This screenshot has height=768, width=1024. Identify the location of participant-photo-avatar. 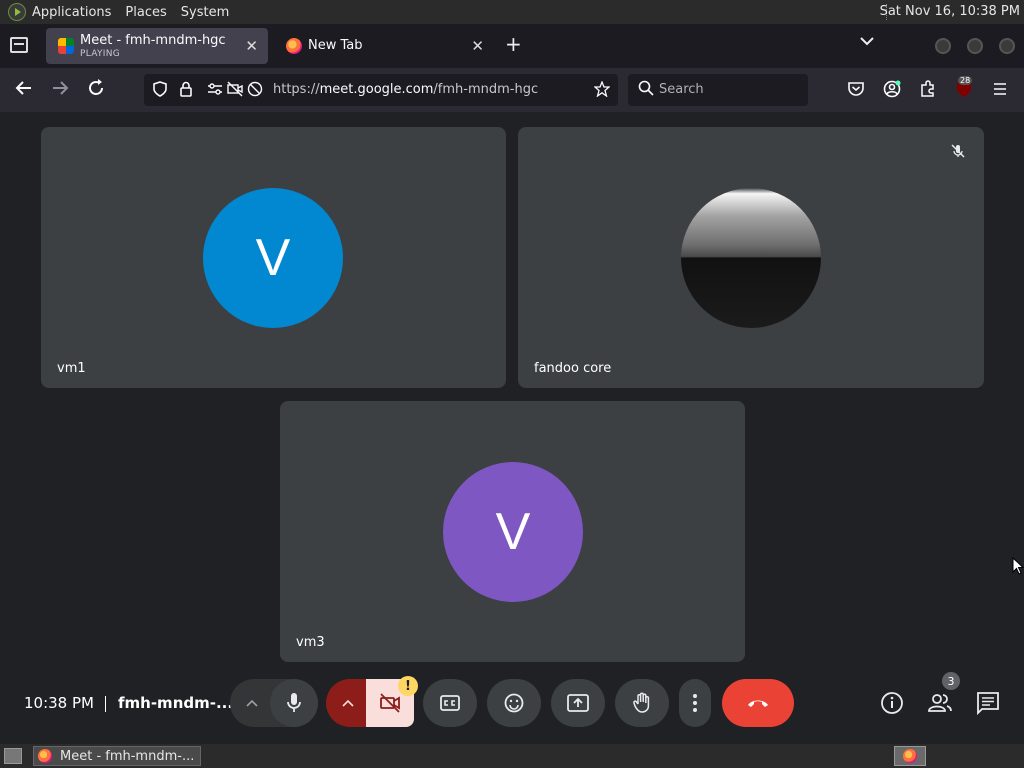
(751, 258).